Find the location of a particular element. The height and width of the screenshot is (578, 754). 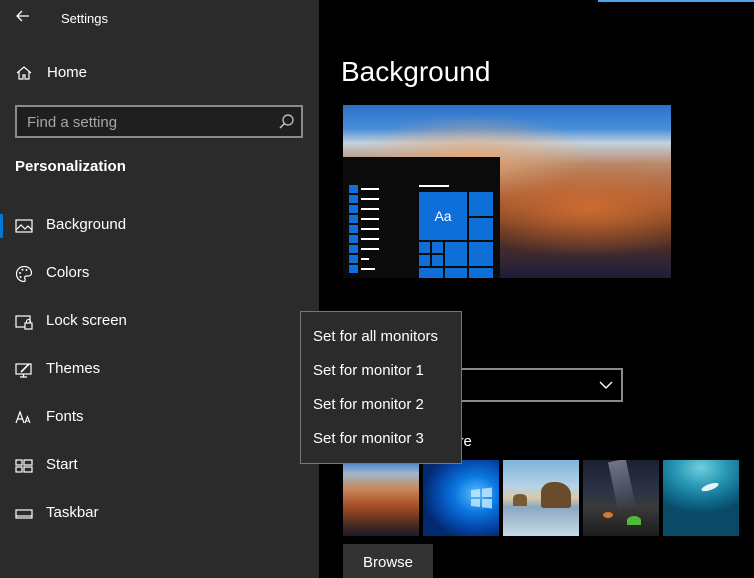

start-icon is located at coordinates (24, 466).